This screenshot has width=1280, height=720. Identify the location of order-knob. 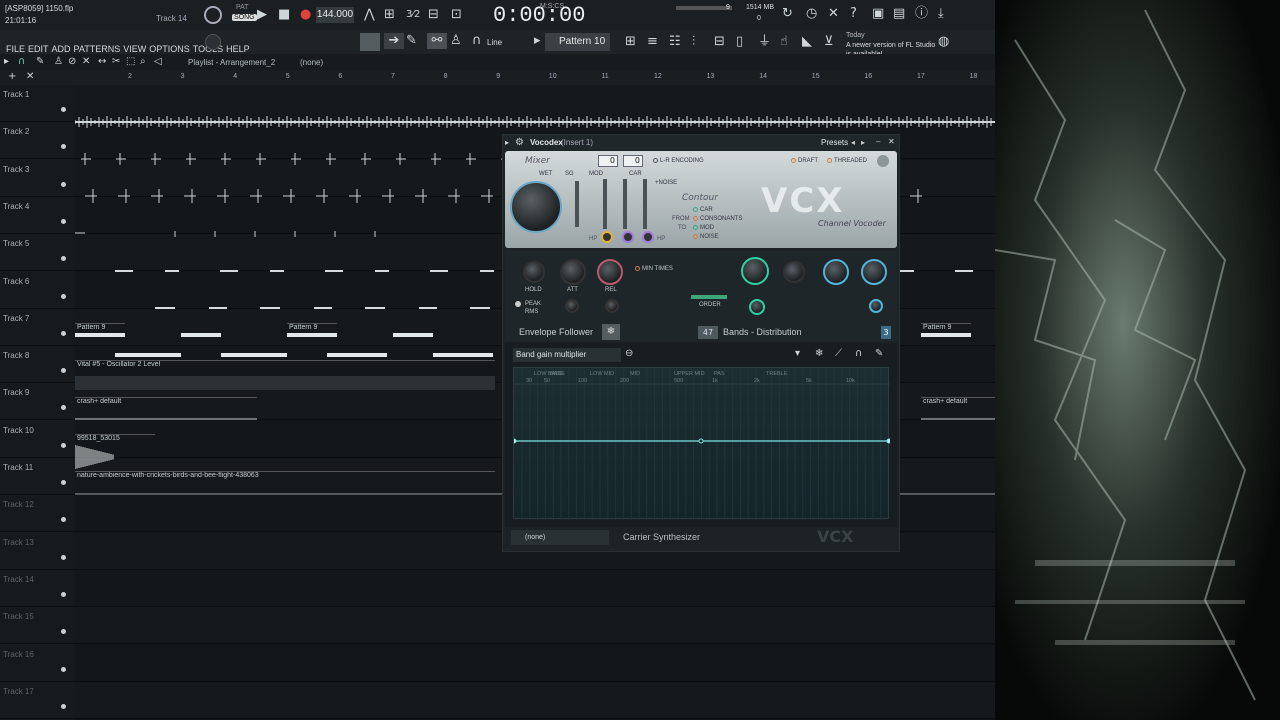
(757, 307).